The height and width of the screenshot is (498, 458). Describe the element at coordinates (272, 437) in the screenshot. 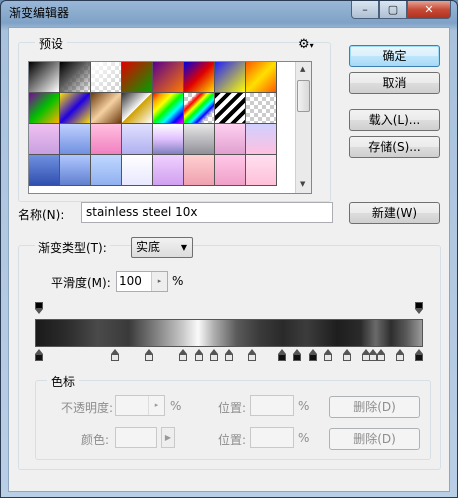

I see `color-position-input` at that location.